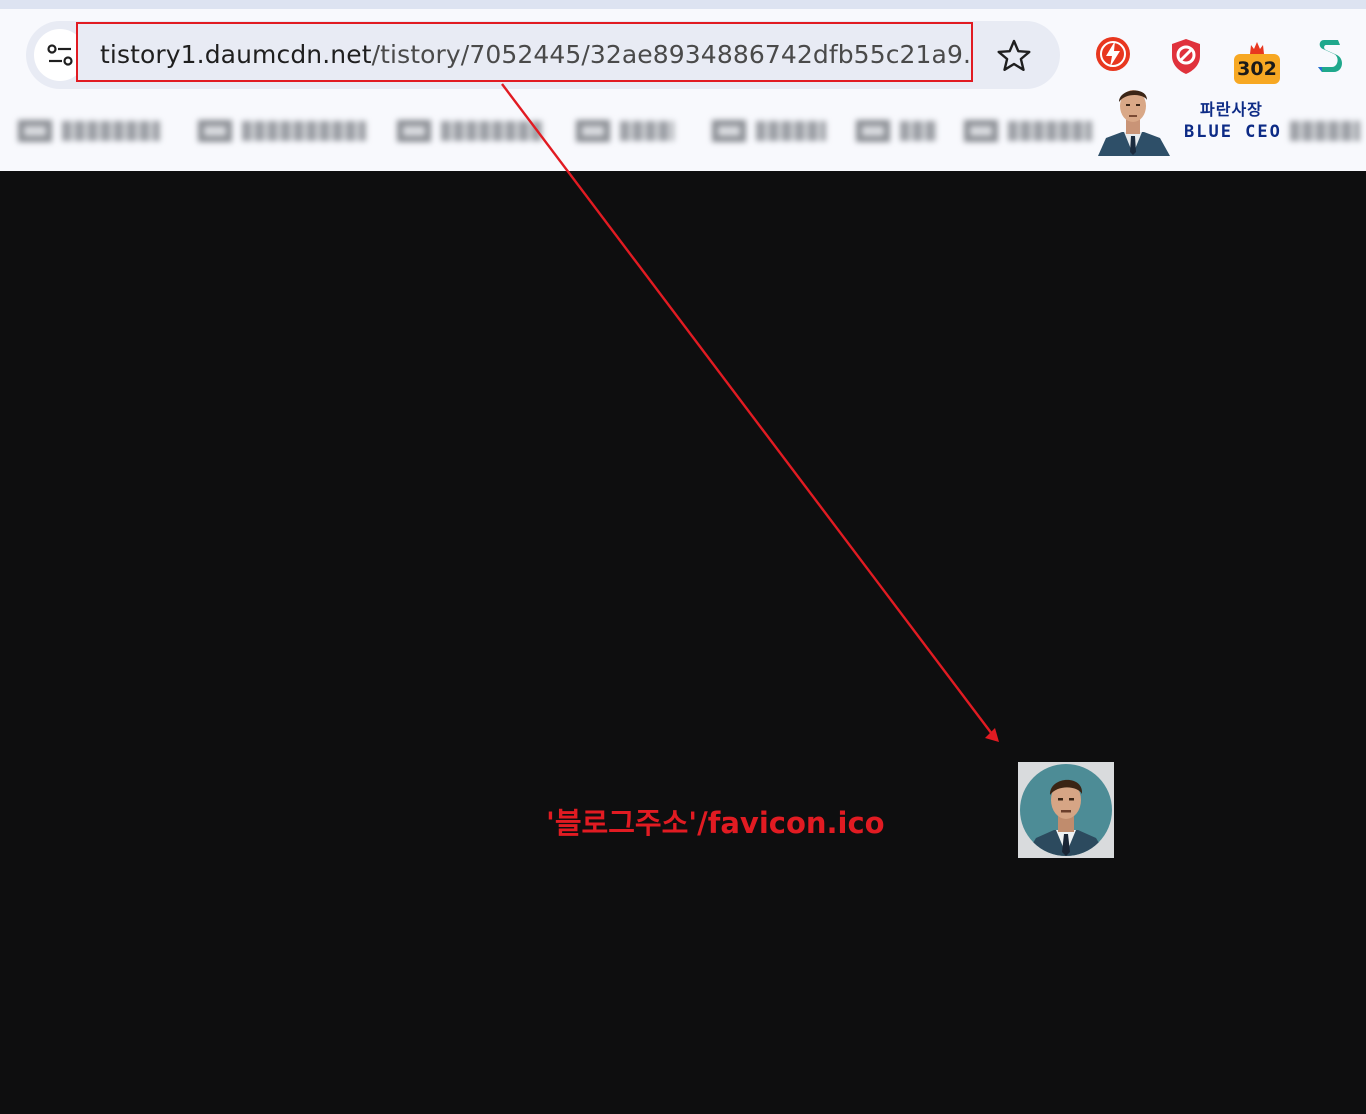 Image resolution: width=1366 pixels, height=1114 pixels. I want to click on url-host: tistory1.daumcdn.net, so click(236, 54).